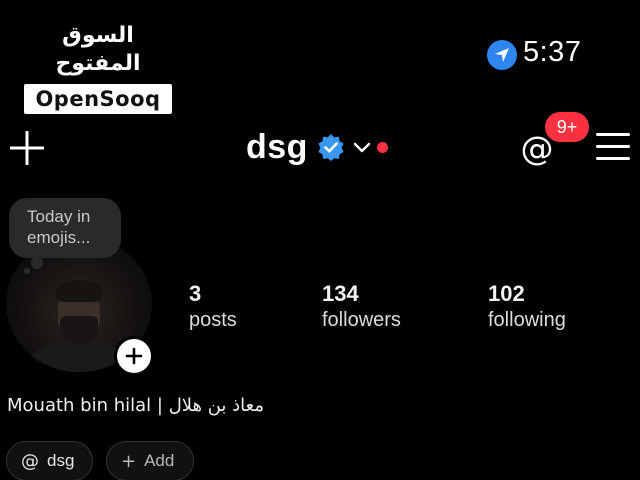 The height and width of the screenshot is (480, 640). I want to click on opensooq-watermark: السوق المفتوح OpenSooq, so click(98, 68).